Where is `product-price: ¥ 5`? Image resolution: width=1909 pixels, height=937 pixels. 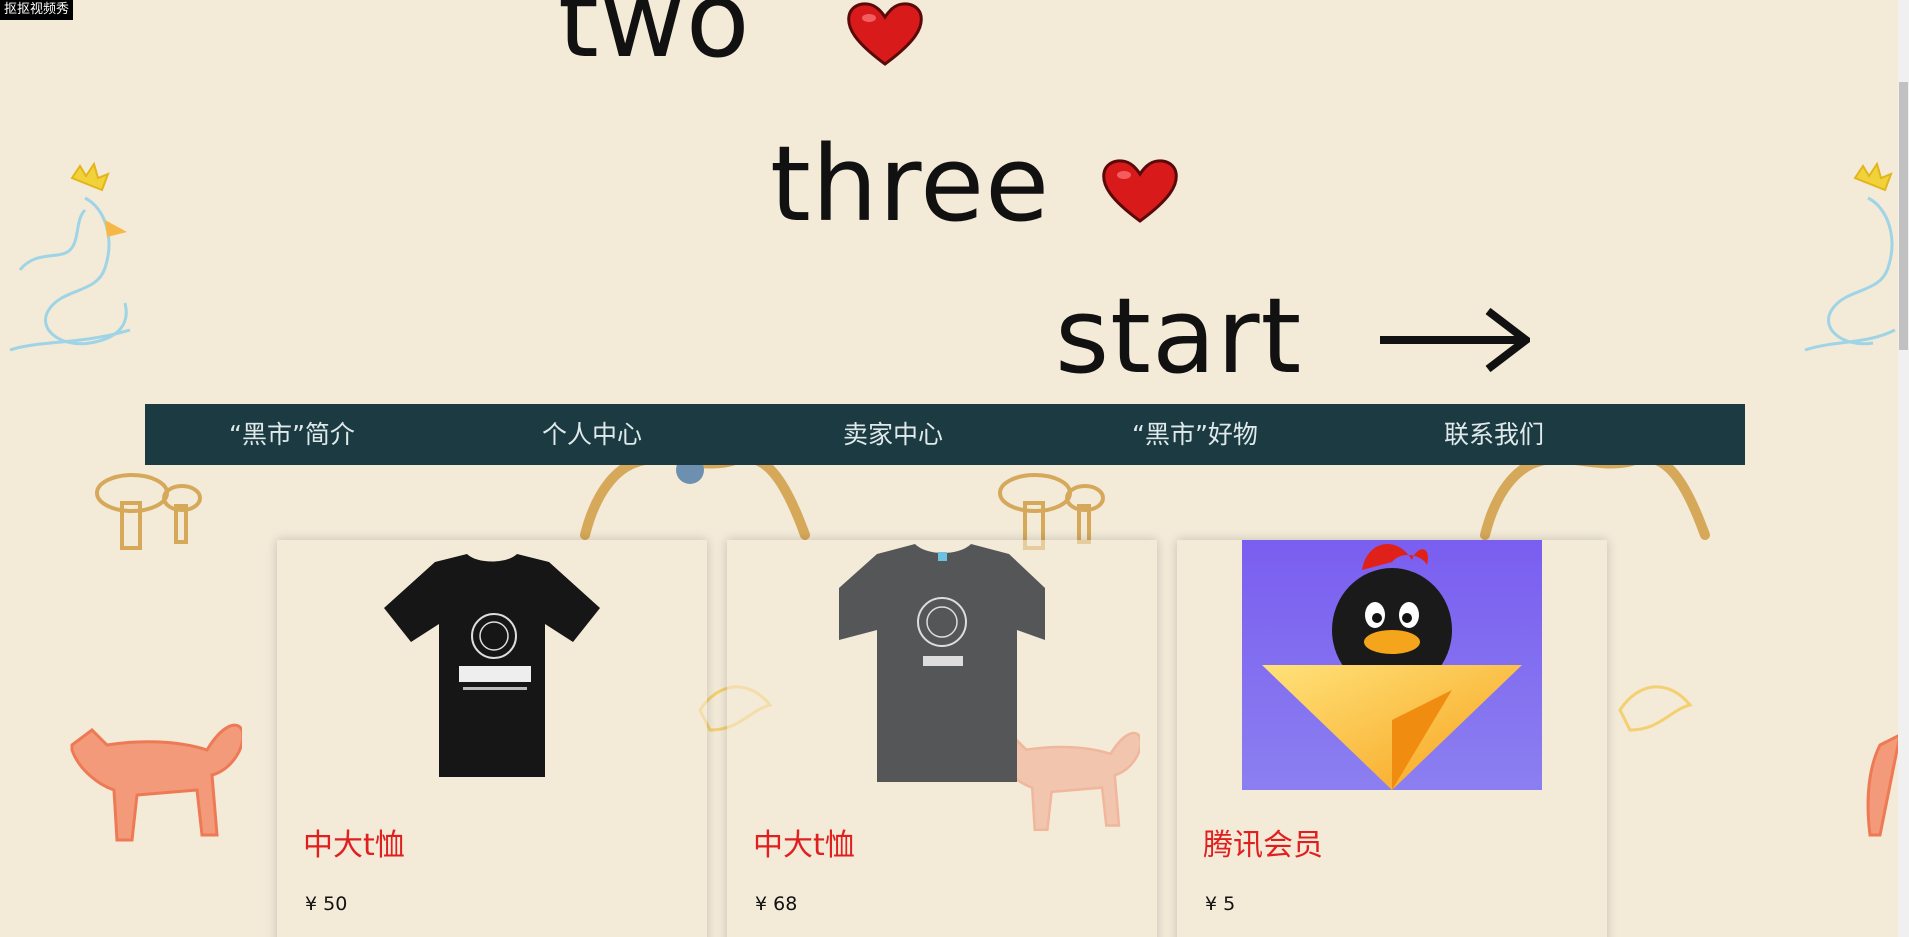
product-price: ¥ 5 is located at coordinates (1220, 904).